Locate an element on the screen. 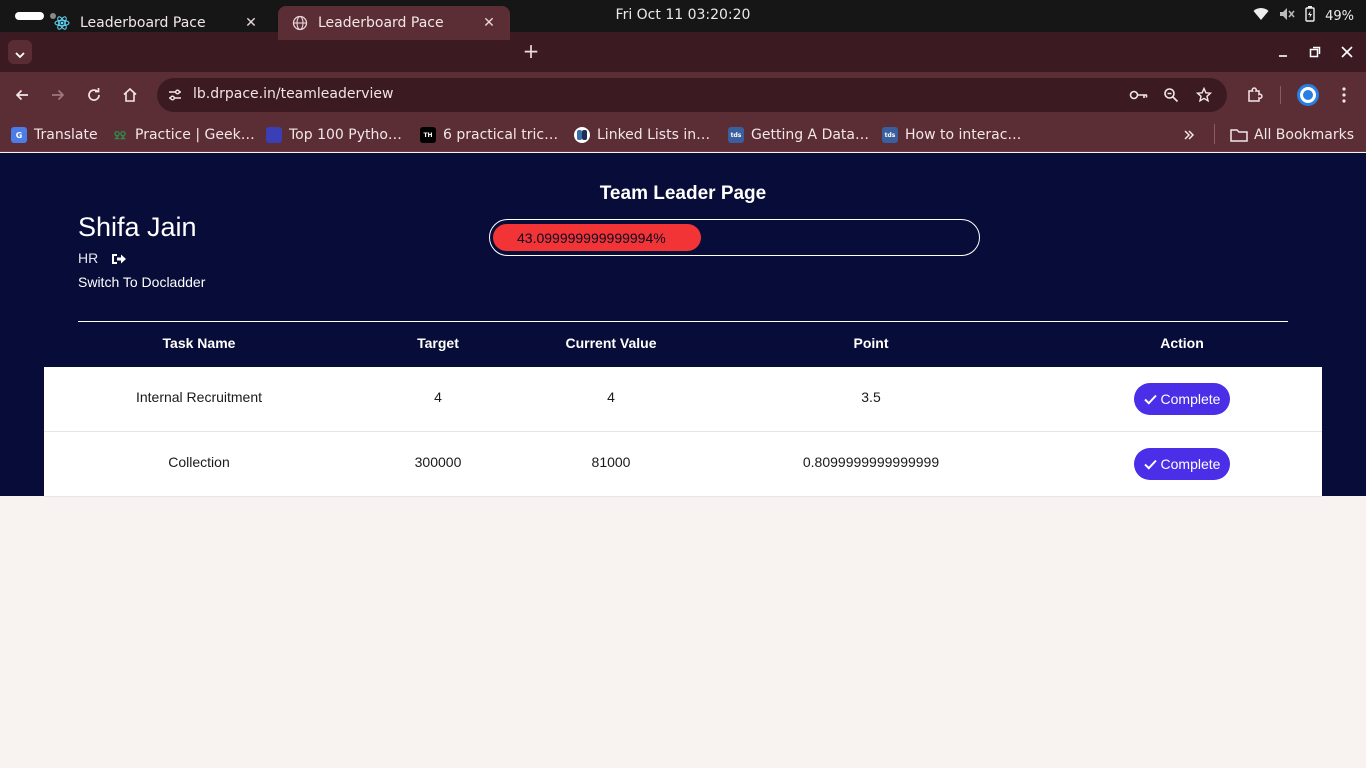  wifi-icon is located at coordinates (1261, 16).